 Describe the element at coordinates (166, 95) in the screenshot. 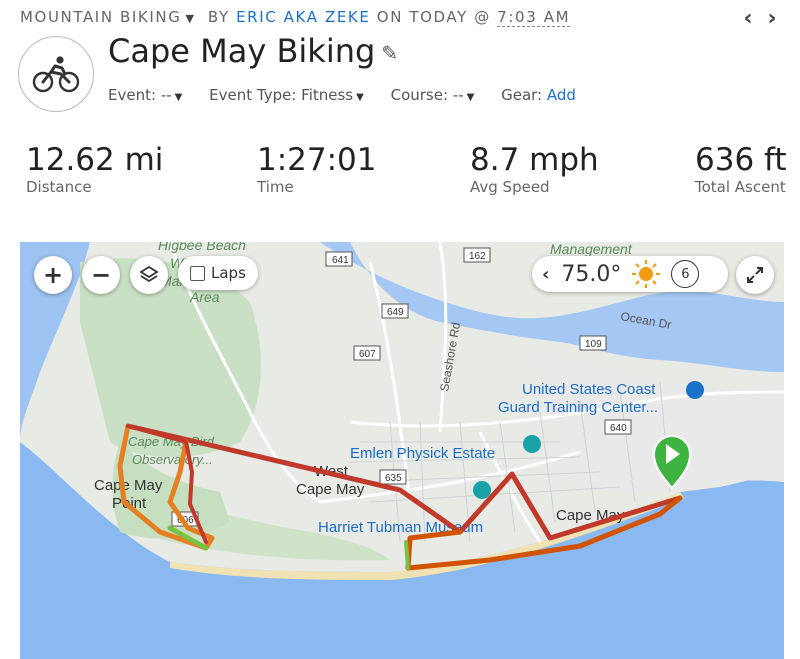

I see `event-value: --` at that location.